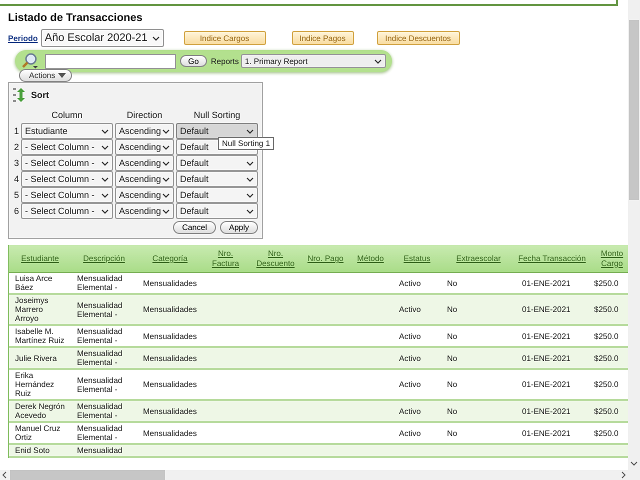 The image size is (640, 480). Describe the element at coordinates (23, 38) in the screenshot. I see `period-link: Periodo` at that location.